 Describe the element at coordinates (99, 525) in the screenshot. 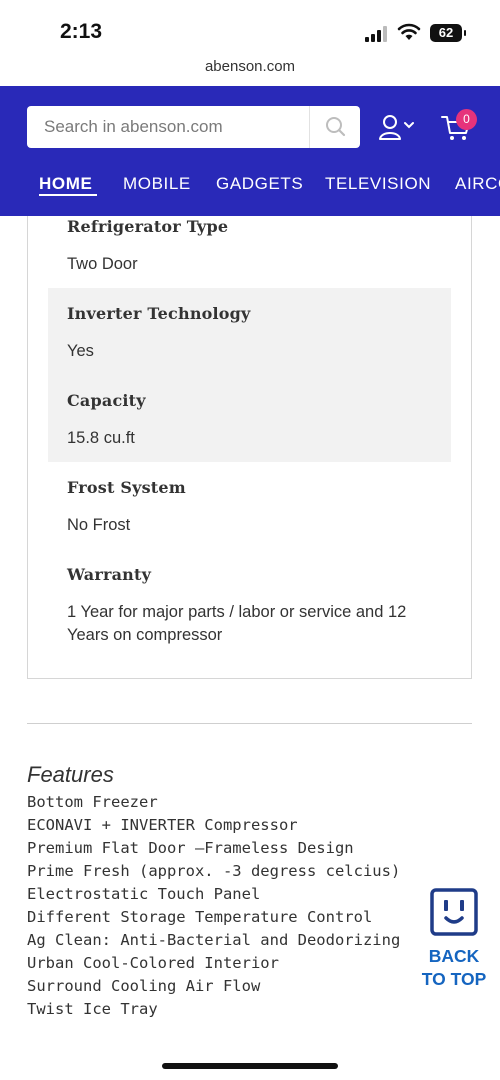

I see `spec-value-frost-system: No Frost` at that location.